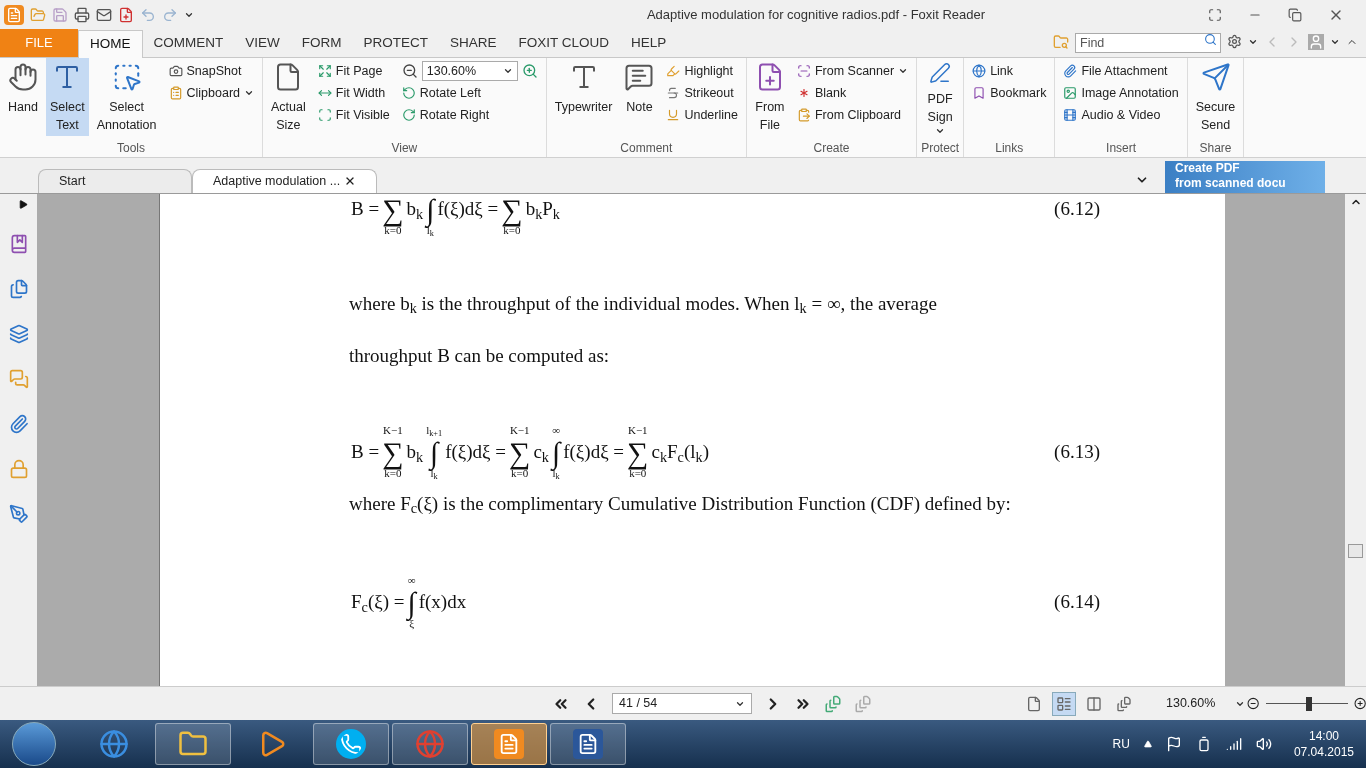 This screenshot has height=768, width=1366. What do you see at coordinates (680, 453) in the screenshot?
I see `math-text: c$_{k}$F$_{c}$(l$_{k}$)` at bounding box center [680, 453].